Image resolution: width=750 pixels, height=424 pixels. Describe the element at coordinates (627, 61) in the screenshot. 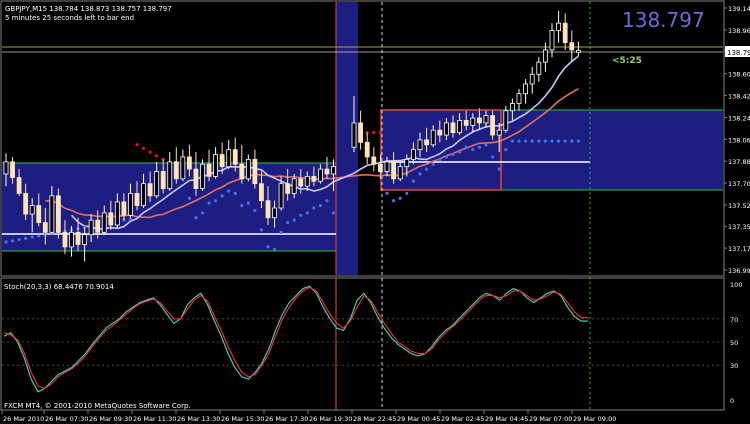

I see `countdown-label: <5:25` at that location.